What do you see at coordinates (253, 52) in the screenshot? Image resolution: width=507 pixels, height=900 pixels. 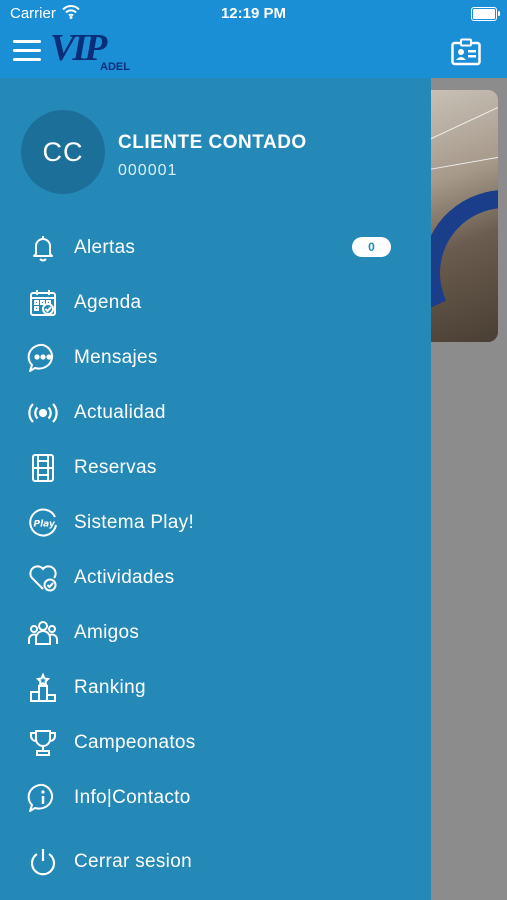 I see `app-header: VIP ADEL` at bounding box center [253, 52].